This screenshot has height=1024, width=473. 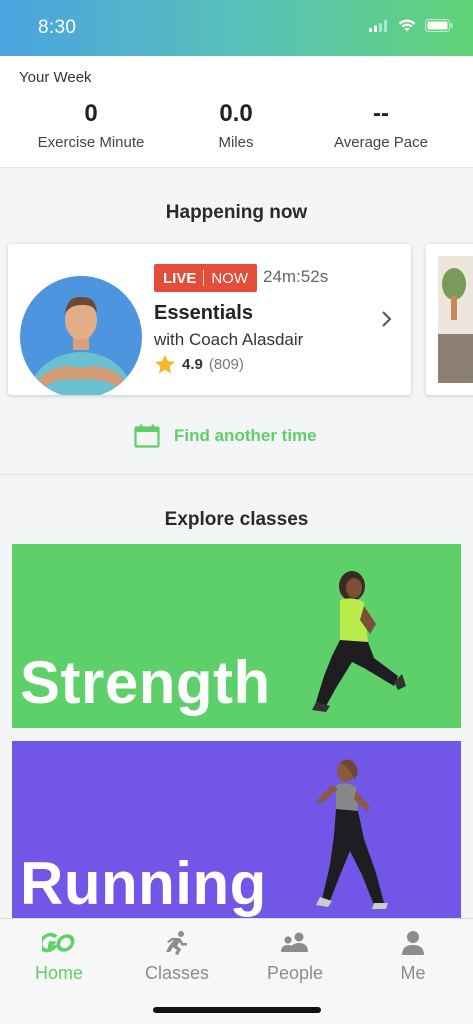 I want to click on tab-label: Home, so click(x=58, y=973).